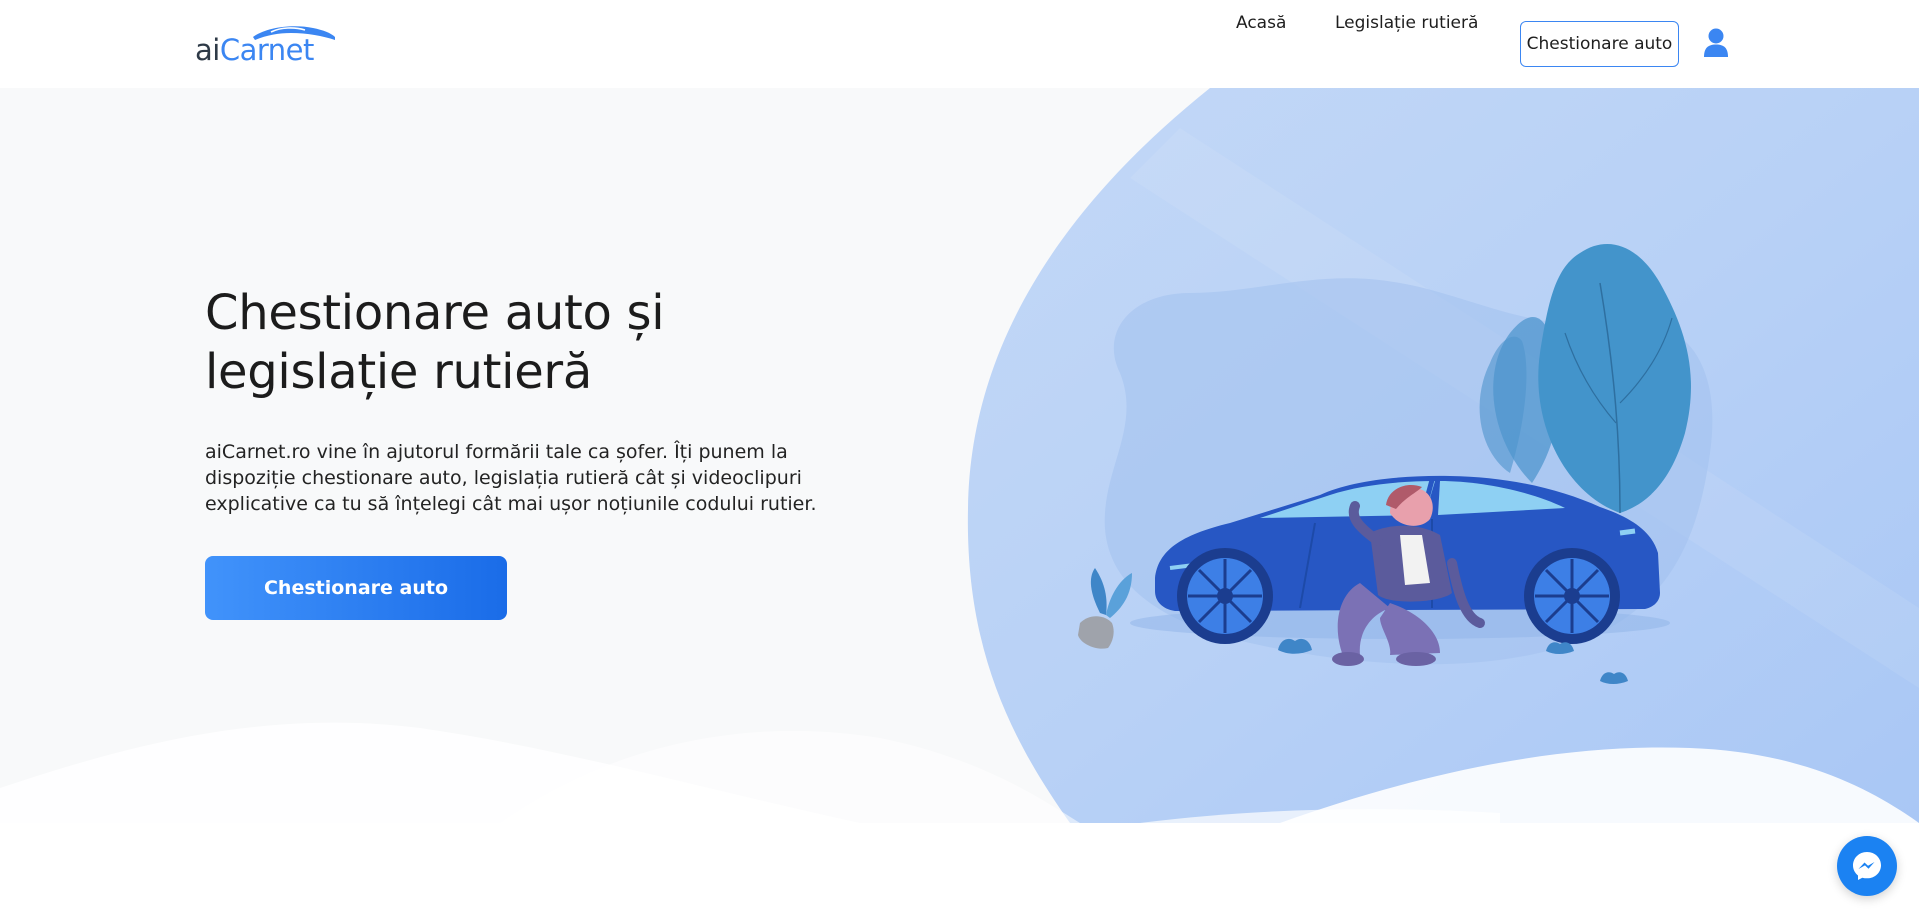 The width and height of the screenshot is (1919, 915). I want to click on hero-quiz-button: Chestionare auto, so click(356, 588).